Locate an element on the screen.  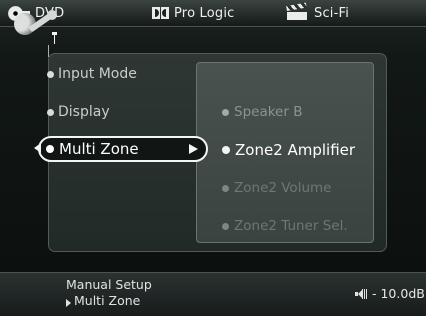
submenu-item-label: Zone2 Amplifier is located at coordinates (295, 150).